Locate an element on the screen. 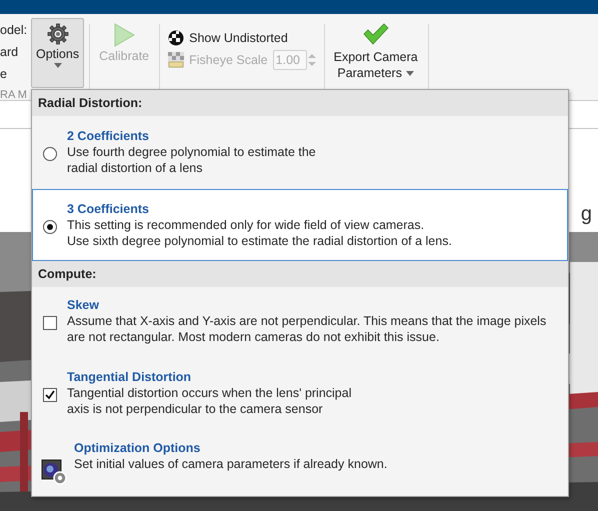  option-description: Set initial values of camera parameters if already known. is located at coordinates (231, 465).